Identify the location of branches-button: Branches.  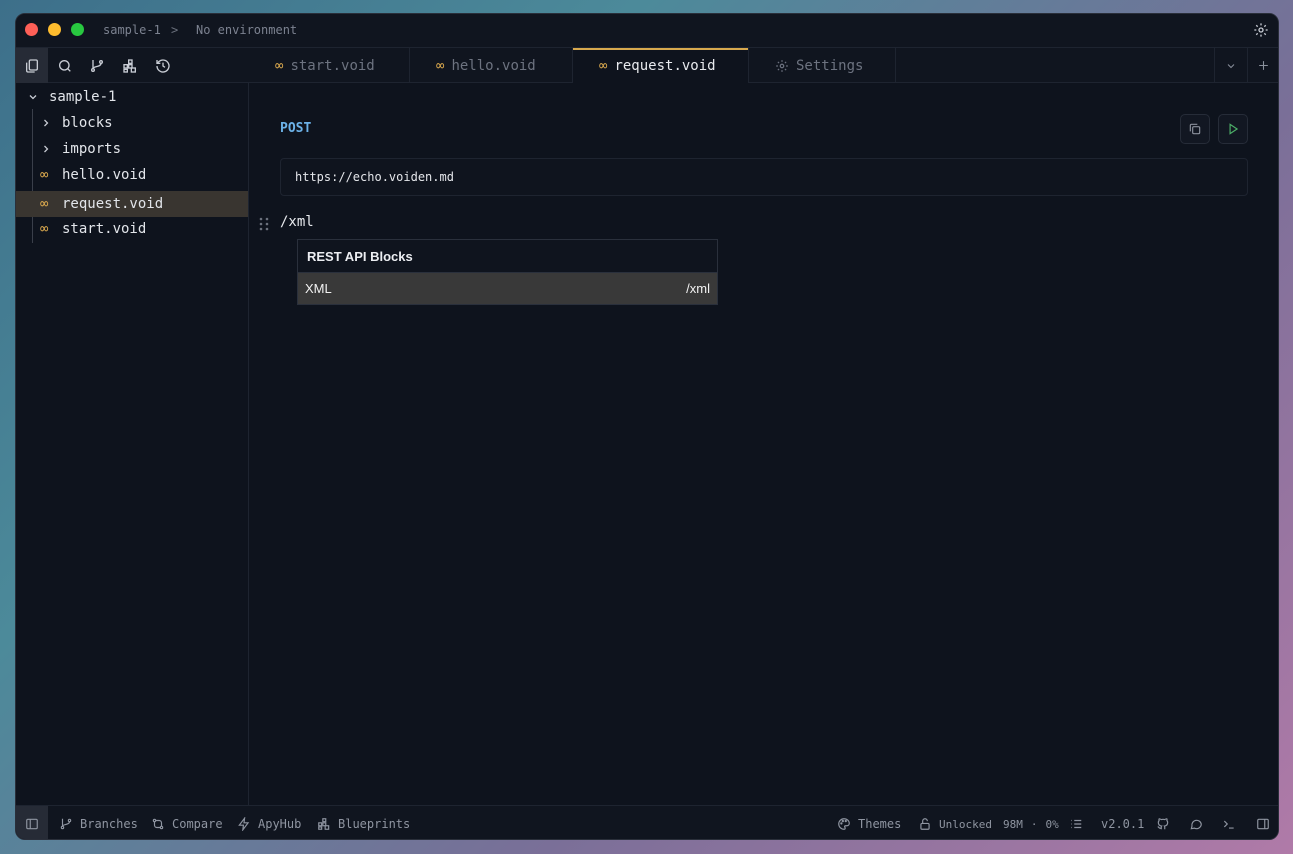
(98, 822).